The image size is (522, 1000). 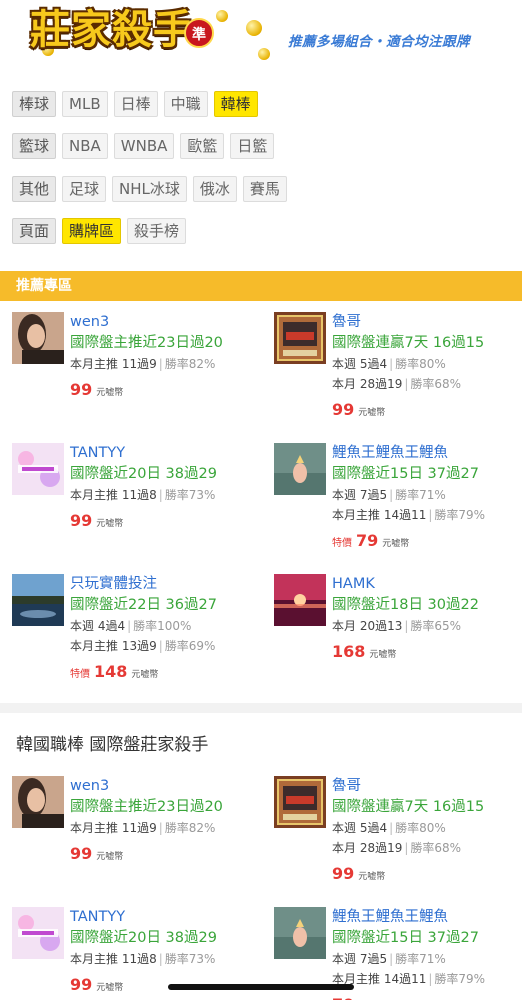 I want to click on stat-record: 本月主推 14過11, so click(x=379, y=515).